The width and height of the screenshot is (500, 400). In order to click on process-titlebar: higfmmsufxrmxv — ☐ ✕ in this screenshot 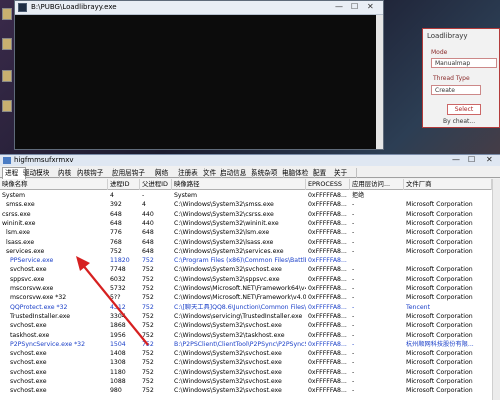, I will do `click(250, 160)`.